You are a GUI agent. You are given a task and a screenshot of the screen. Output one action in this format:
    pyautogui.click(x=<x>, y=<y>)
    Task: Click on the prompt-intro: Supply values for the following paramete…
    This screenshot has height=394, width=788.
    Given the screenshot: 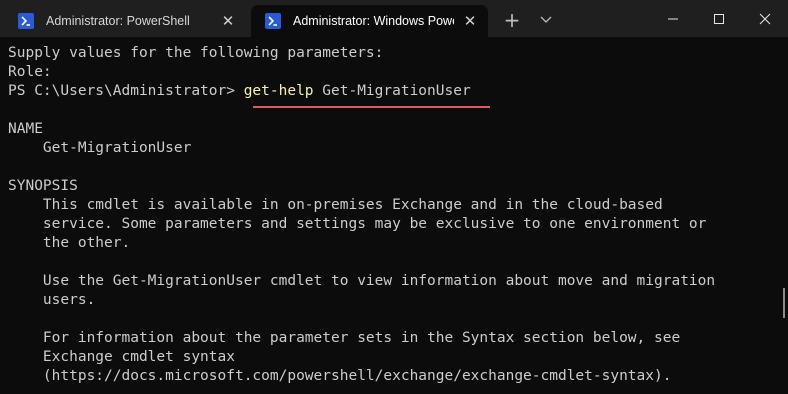 What is the action you would take?
    pyautogui.click(x=196, y=53)
    